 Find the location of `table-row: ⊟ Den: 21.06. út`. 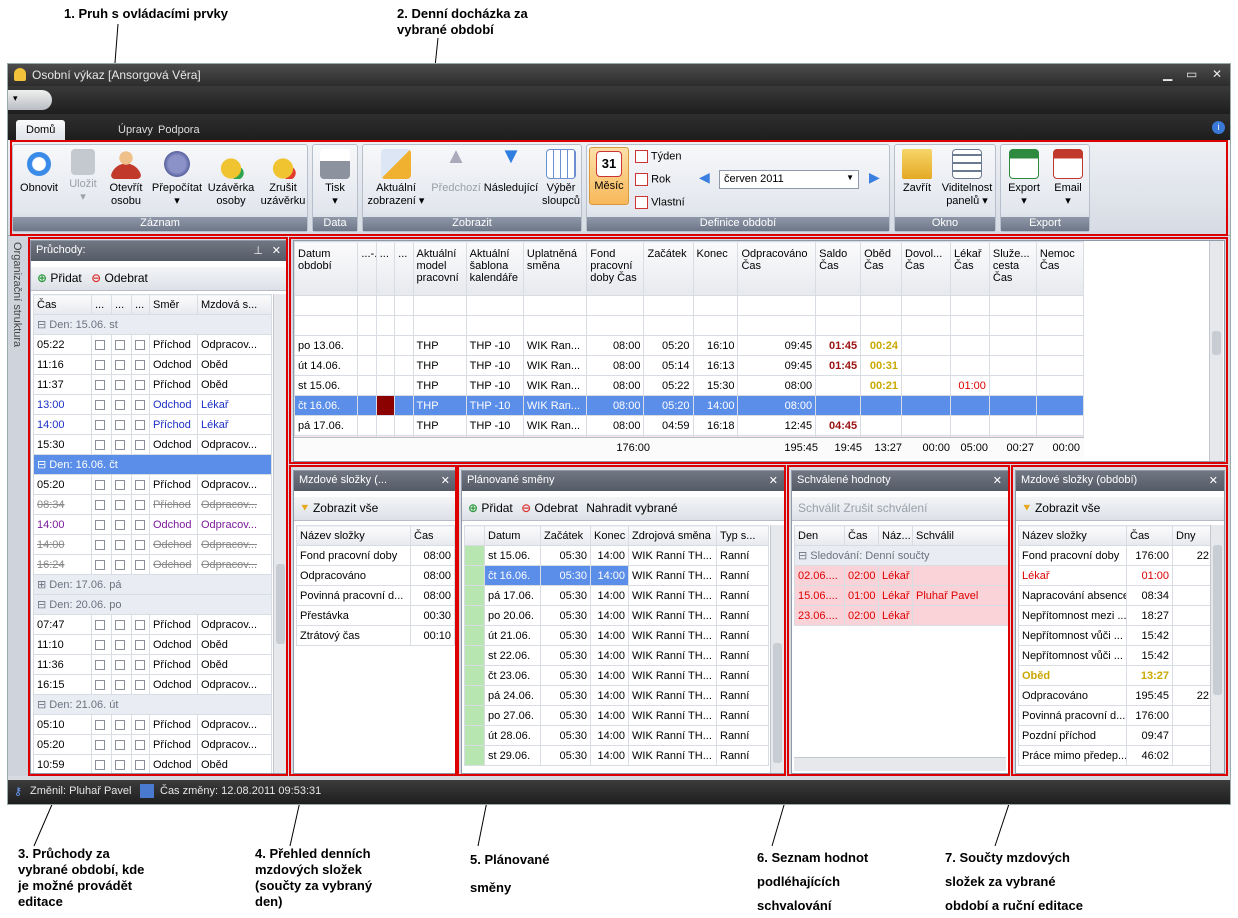

table-row: ⊟ Den: 21.06. út is located at coordinates (152, 704).